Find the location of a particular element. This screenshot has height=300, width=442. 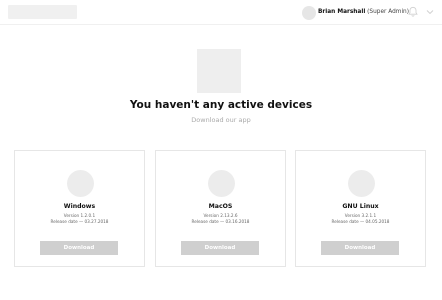

device-name: GNU Linux is located at coordinates (360, 206).